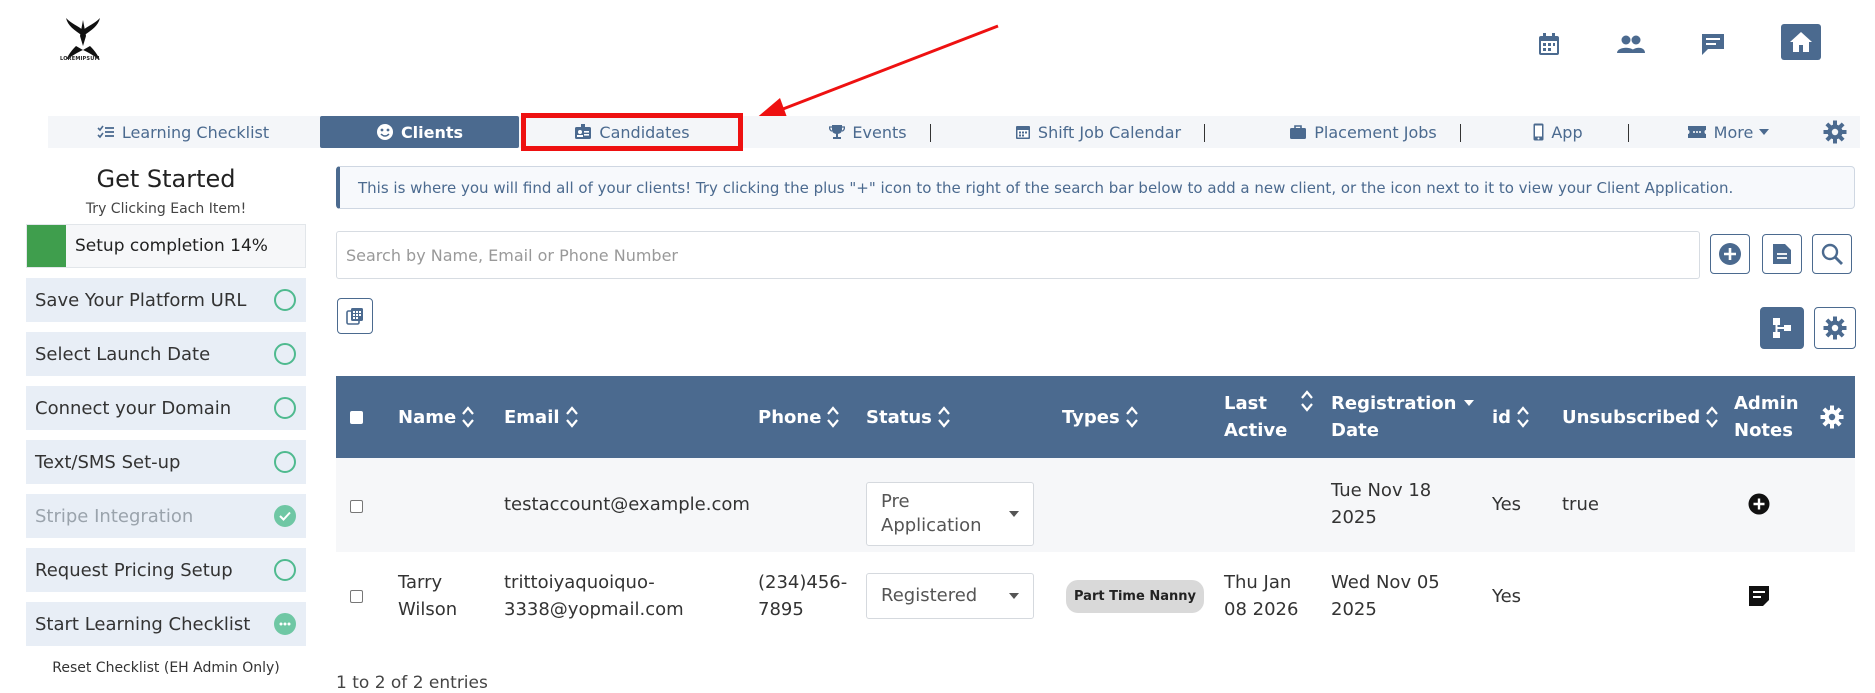 The image size is (1875, 693). What do you see at coordinates (428, 596) in the screenshot?
I see `cell-name: Tarry Wilson` at bounding box center [428, 596].